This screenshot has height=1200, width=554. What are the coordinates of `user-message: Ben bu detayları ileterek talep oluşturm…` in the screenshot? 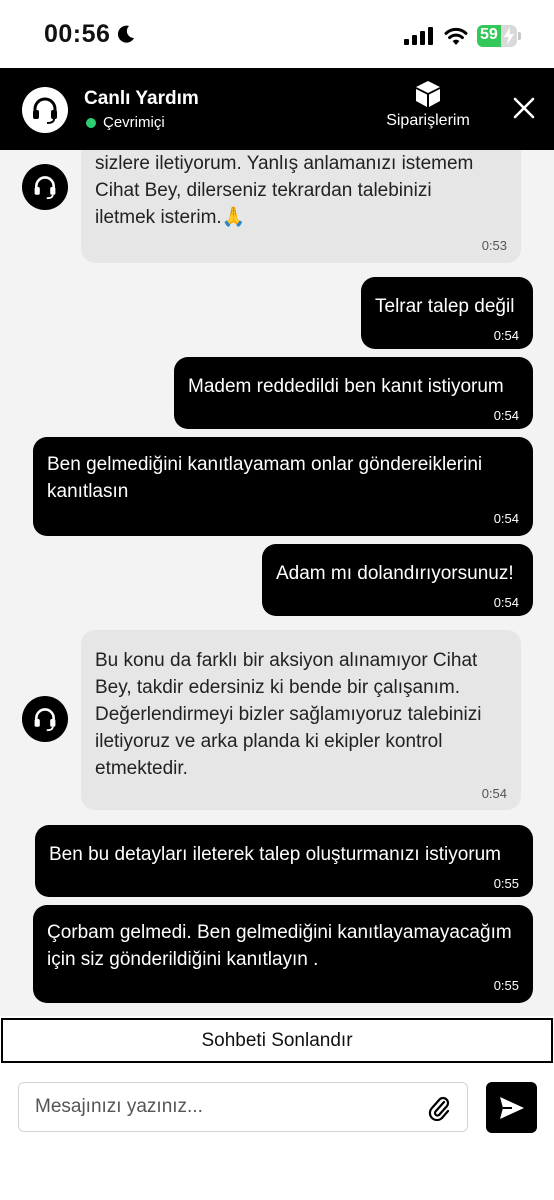 It's located at (284, 861).